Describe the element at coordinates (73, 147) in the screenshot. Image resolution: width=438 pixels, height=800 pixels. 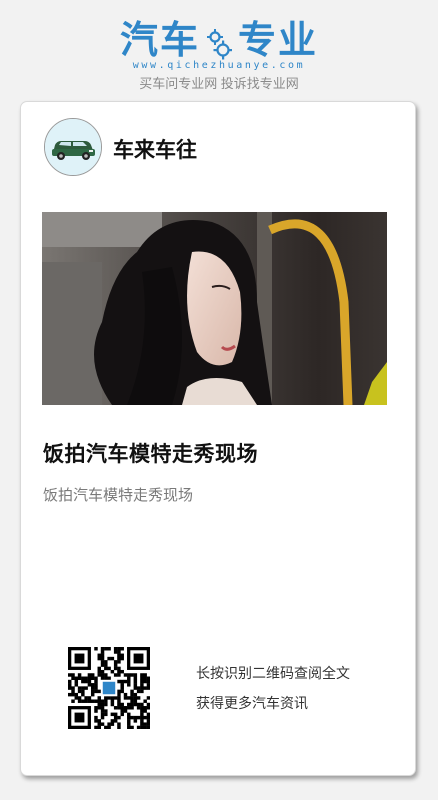
I see `car-avatar-icon` at that location.